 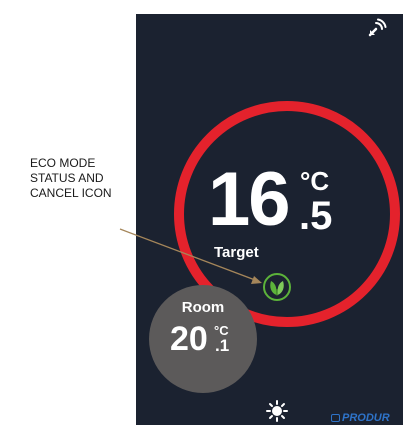 I want to click on annotation-line-2: STATUS AND, so click(x=67, y=178).